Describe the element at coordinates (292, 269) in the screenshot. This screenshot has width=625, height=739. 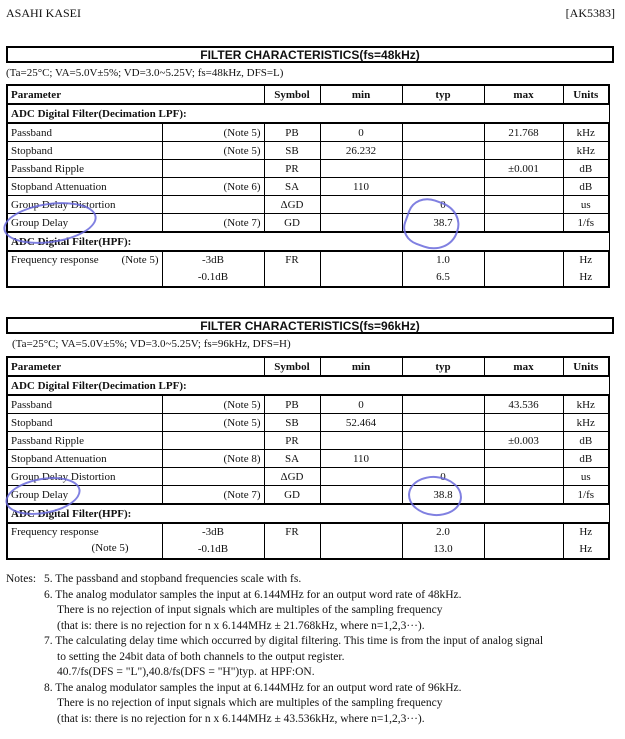
I see `symbol: FR` at that location.